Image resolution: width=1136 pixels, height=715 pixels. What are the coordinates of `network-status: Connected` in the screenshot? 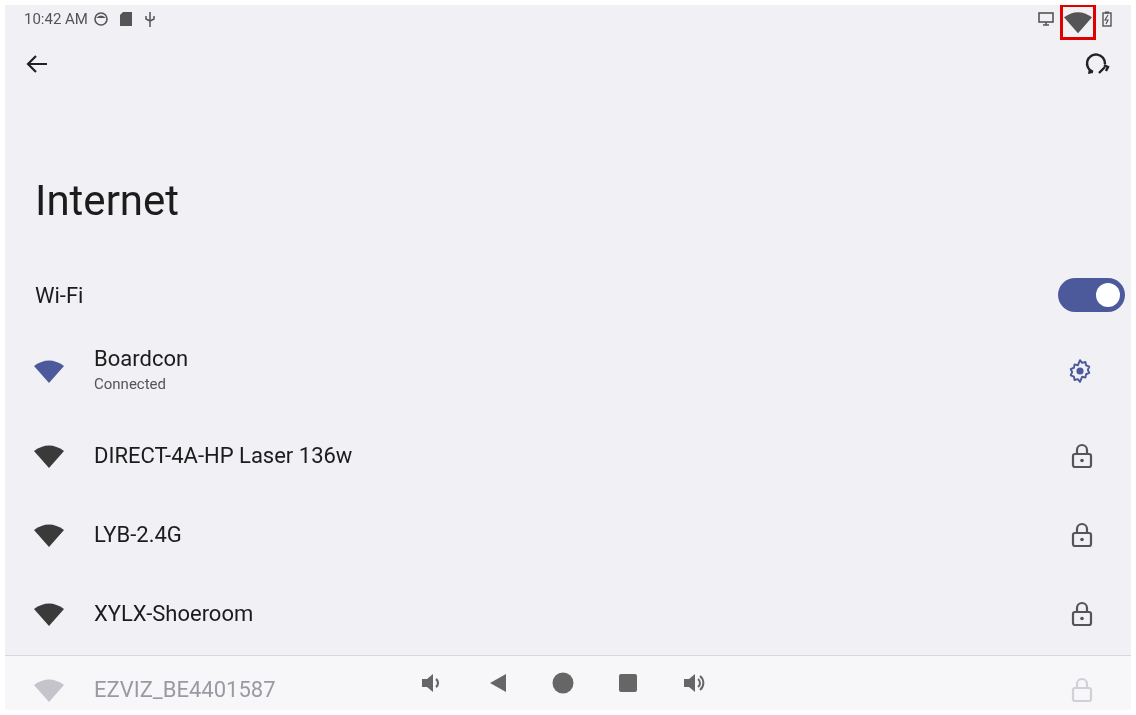 It's located at (130, 385).